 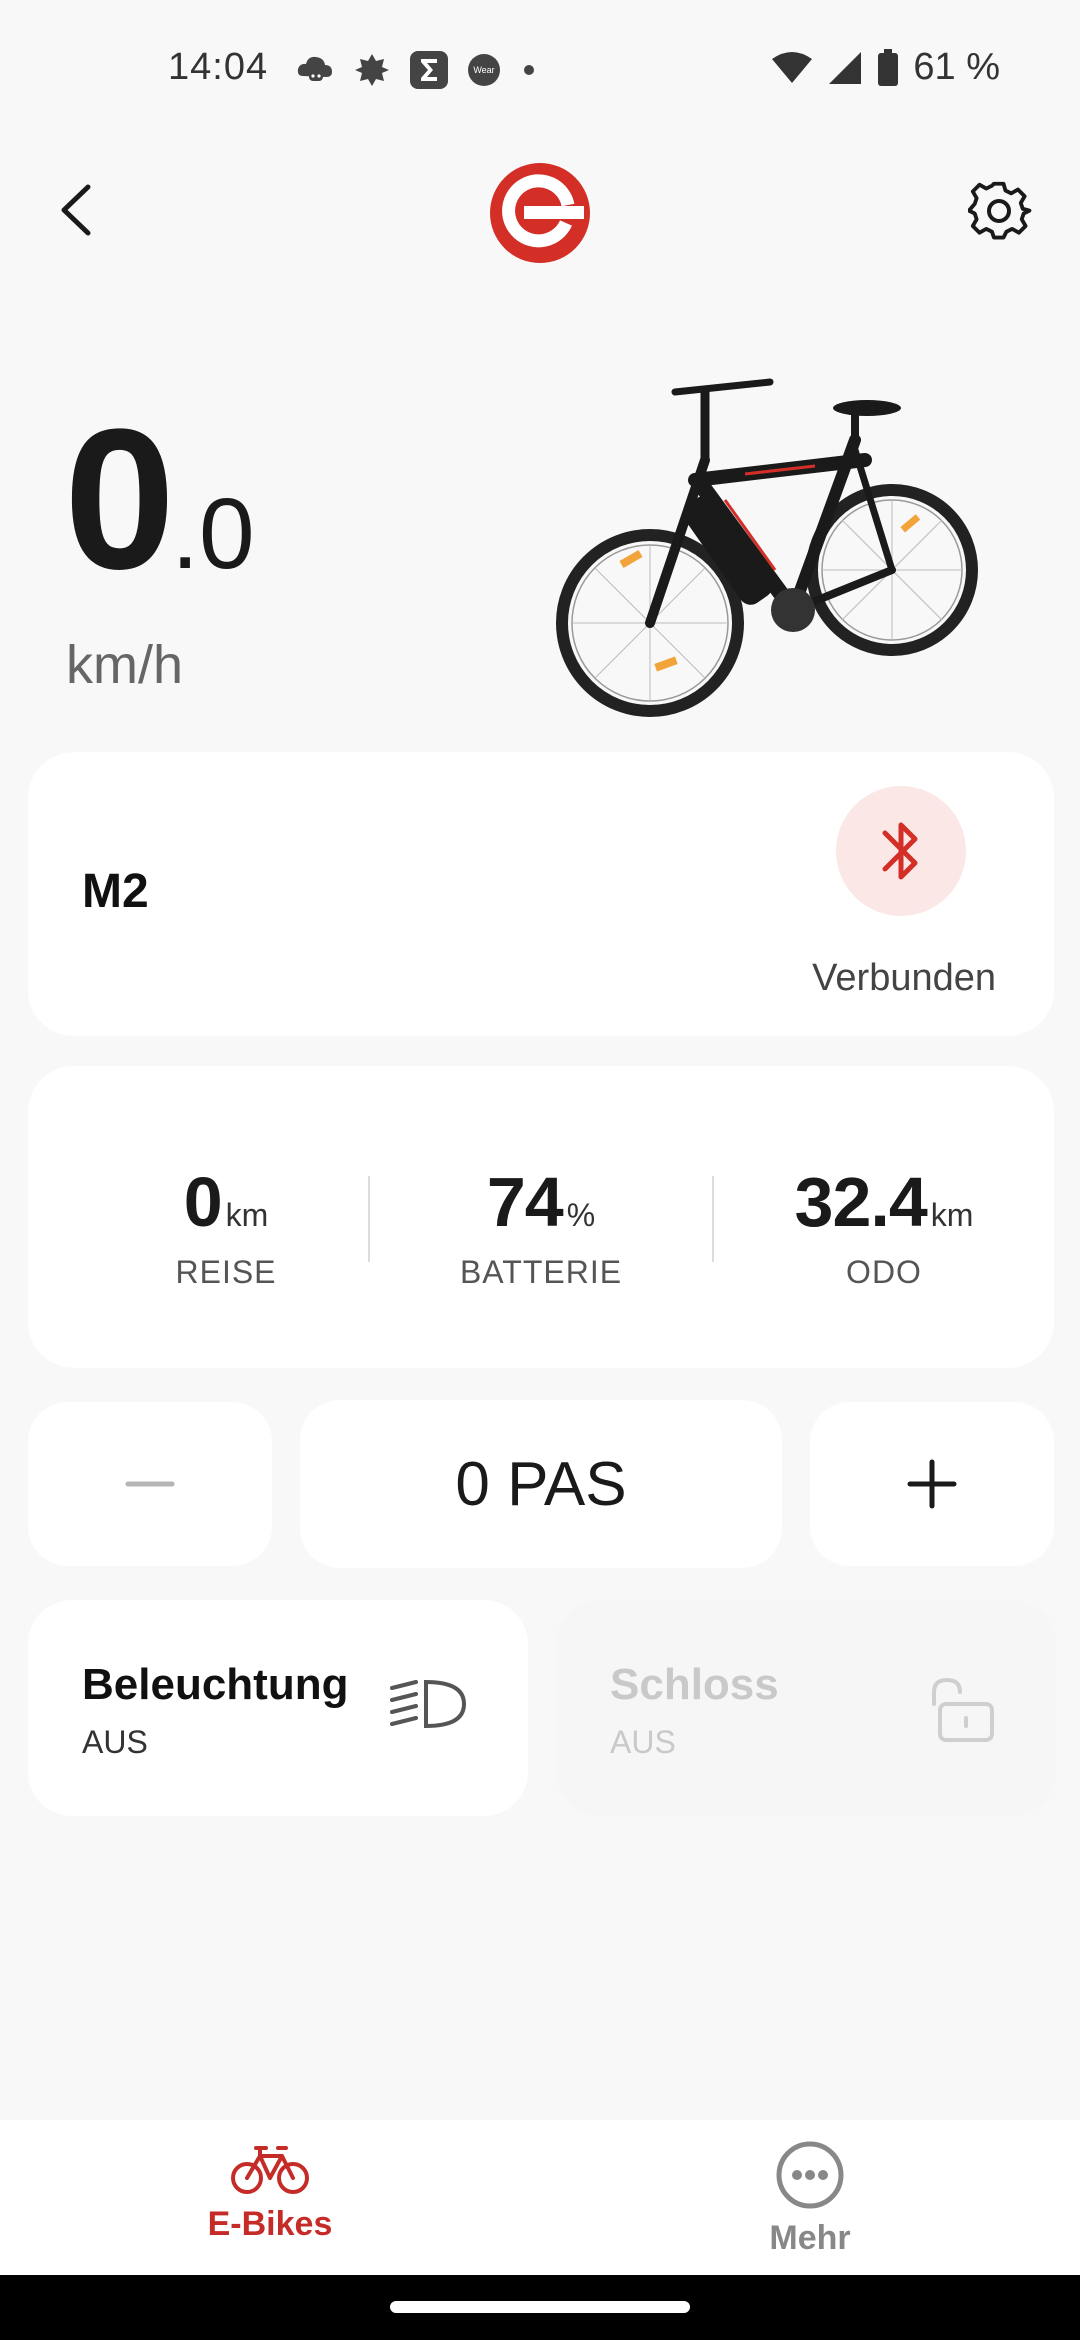 I want to click on lock-toggle: Schloss AUS, so click(x=806, y=1708).